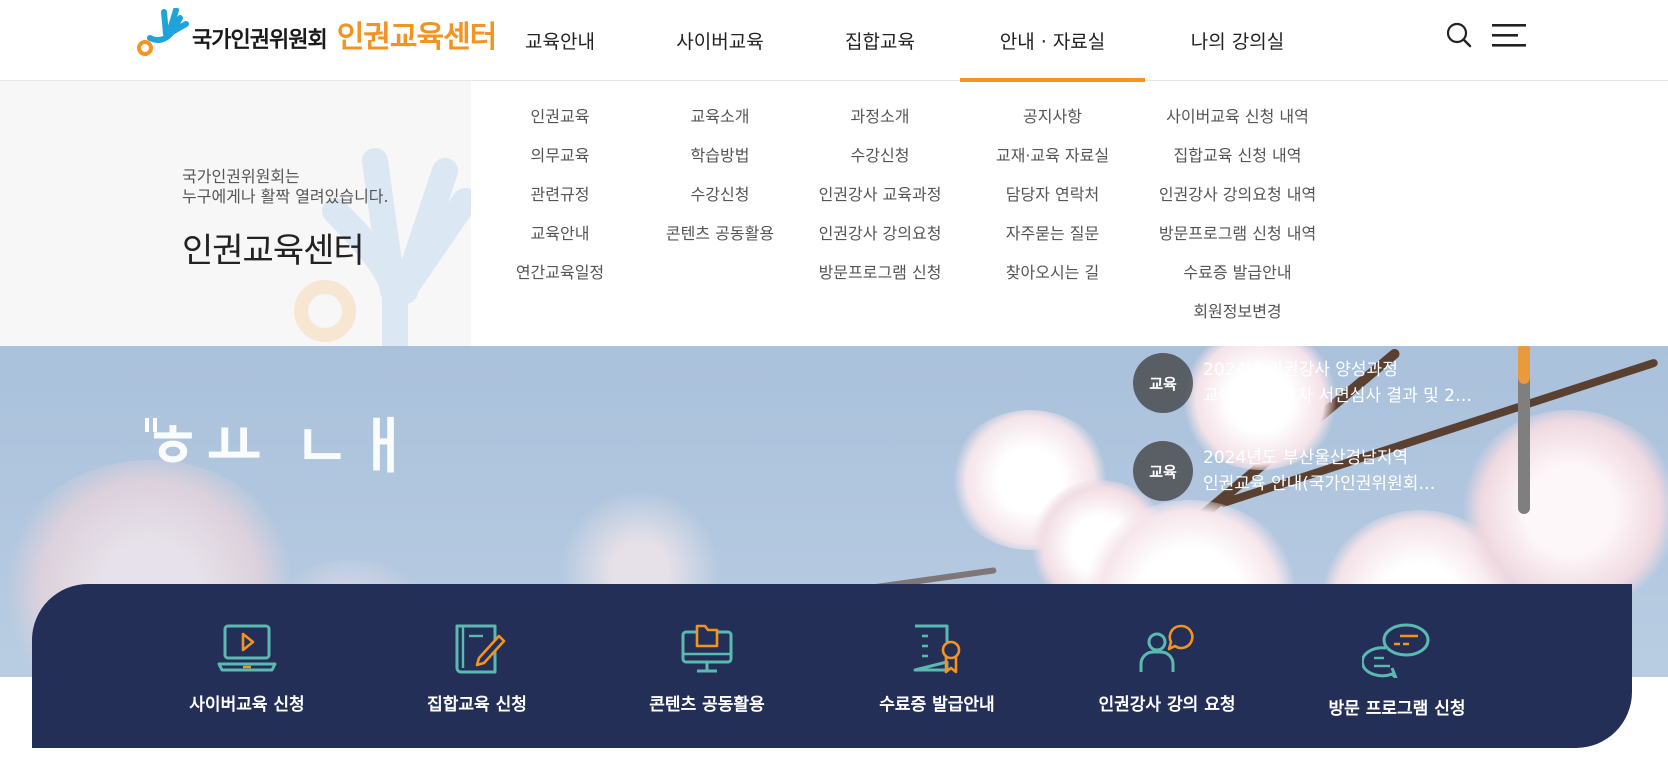 The image size is (1668, 783). What do you see at coordinates (477, 705) in the screenshot?
I see `quick-link-label: 집합교육 신청` at bounding box center [477, 705].